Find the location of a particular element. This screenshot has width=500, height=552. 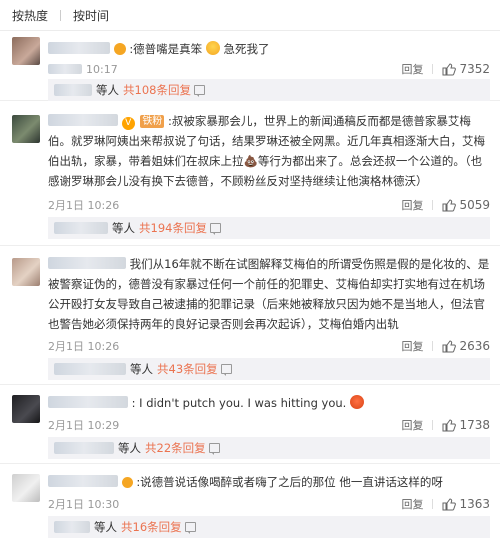

comment-body-text-2: 急死我了 is located at coordinates (246, 49).